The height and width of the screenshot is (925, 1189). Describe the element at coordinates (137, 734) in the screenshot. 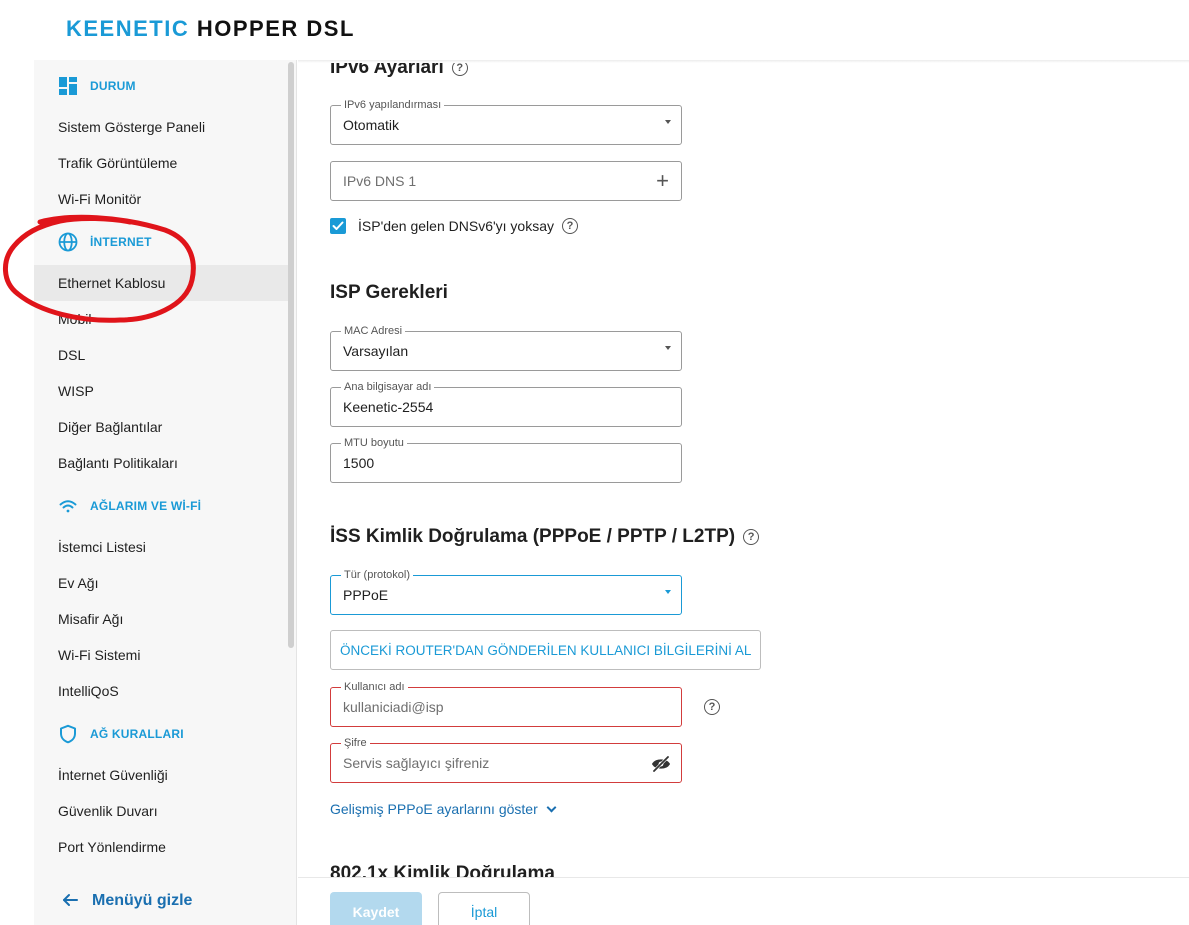

I see `sidebar-group-label: AĞ KURALLARI` at that location.